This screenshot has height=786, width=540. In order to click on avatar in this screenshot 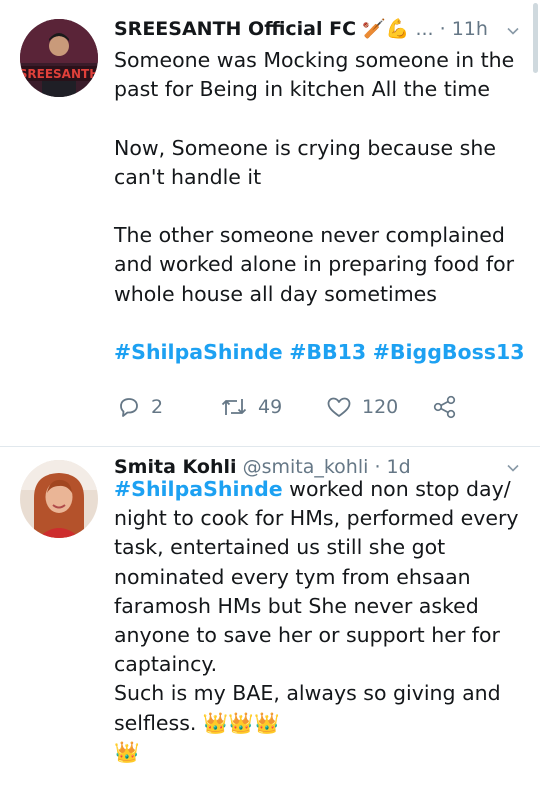, I will do `click(59, 499)`.